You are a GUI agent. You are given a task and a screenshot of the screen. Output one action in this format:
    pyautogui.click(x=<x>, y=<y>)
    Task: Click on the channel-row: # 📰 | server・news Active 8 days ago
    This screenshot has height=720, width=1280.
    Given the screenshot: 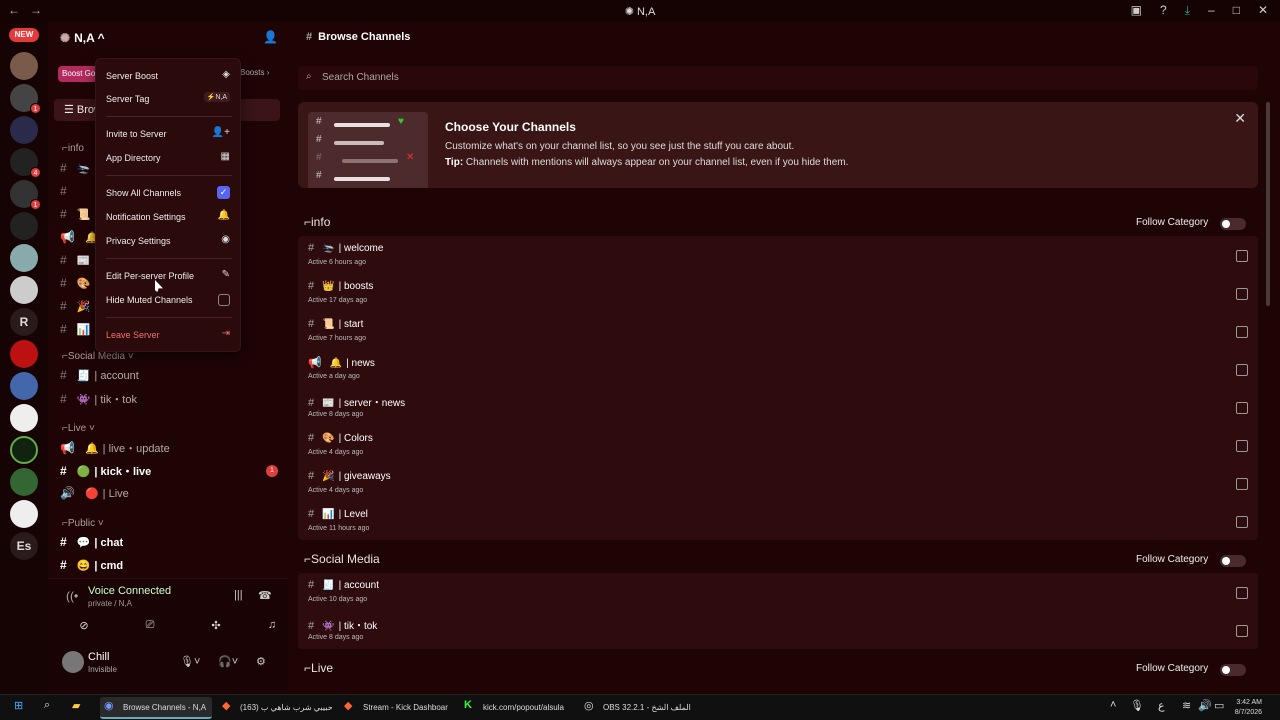 What is the action you would take?
    pyautogui.click(x=778, y=407)
    